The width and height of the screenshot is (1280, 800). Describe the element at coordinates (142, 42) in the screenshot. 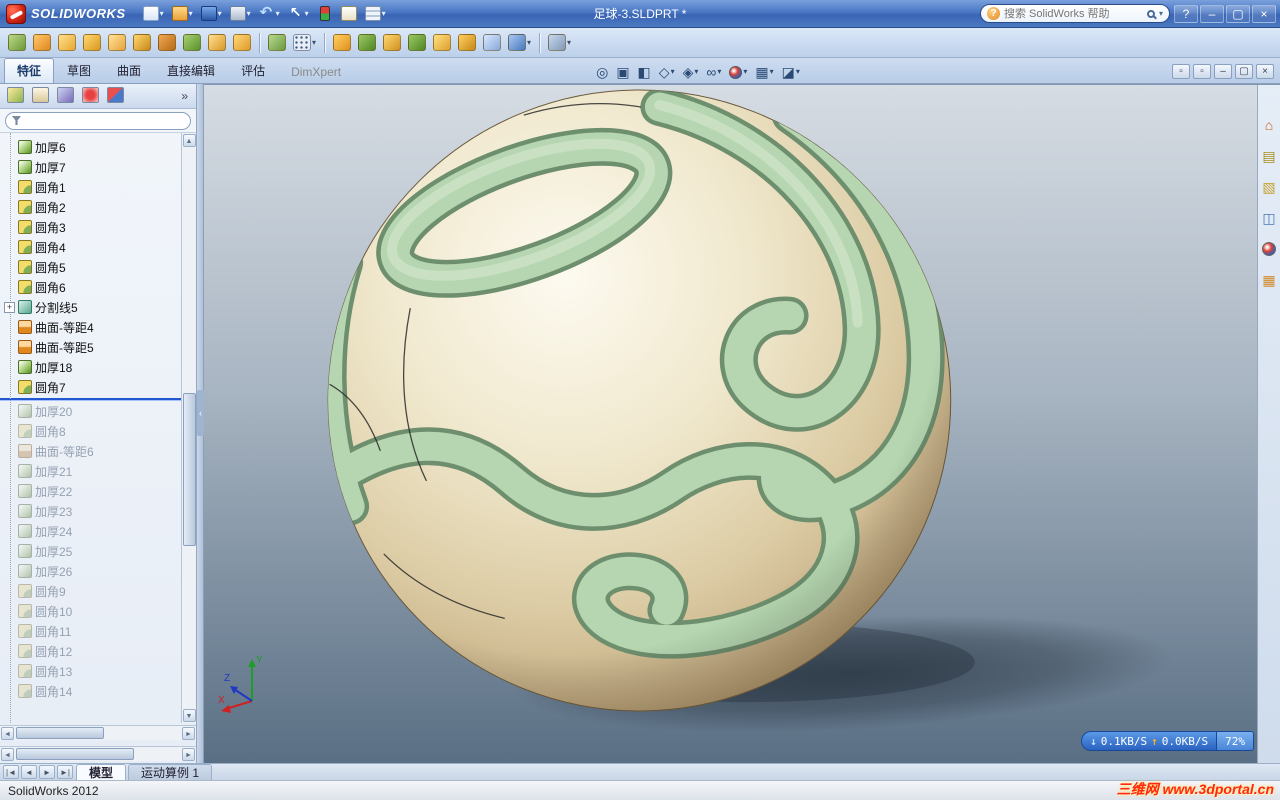

I see `macro-tool-06-button` at that location.